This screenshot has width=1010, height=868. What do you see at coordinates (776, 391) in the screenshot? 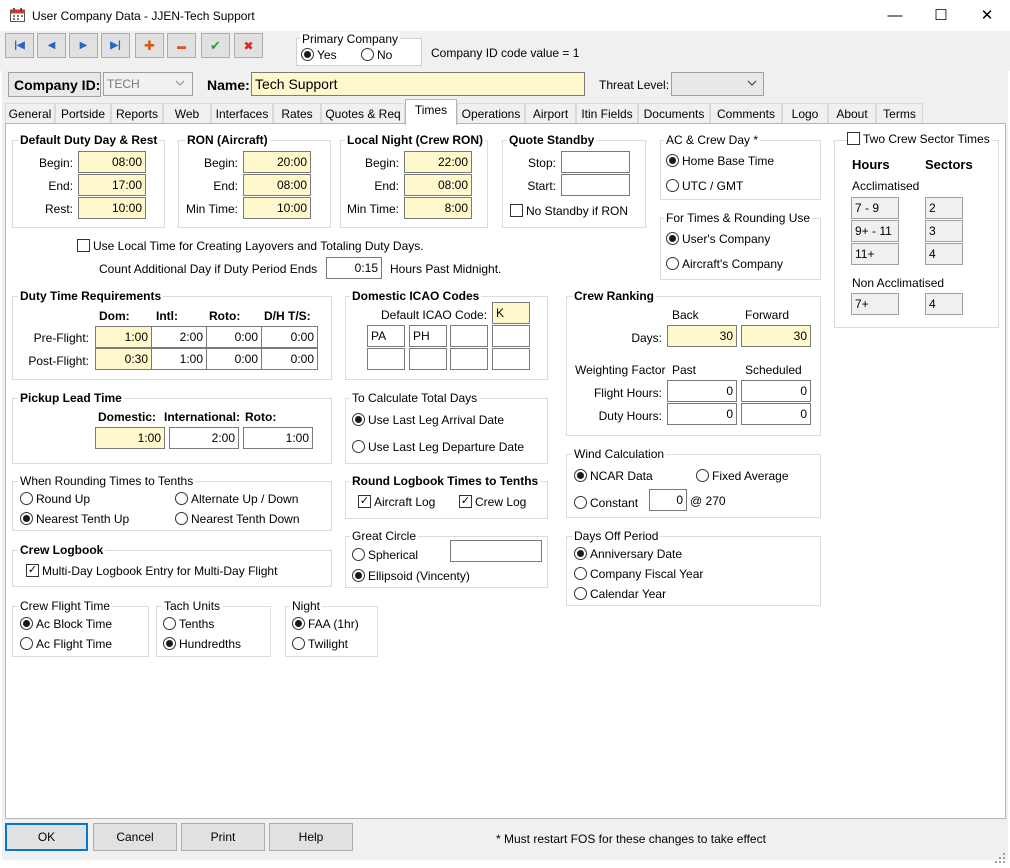
I see `flight-hours-scheduled-input: 0` at bounding box center [776, 391].